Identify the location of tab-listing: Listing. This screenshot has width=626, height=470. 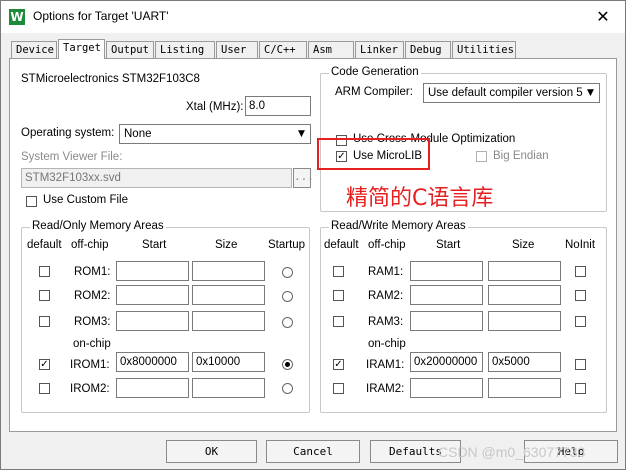
(185, 49).